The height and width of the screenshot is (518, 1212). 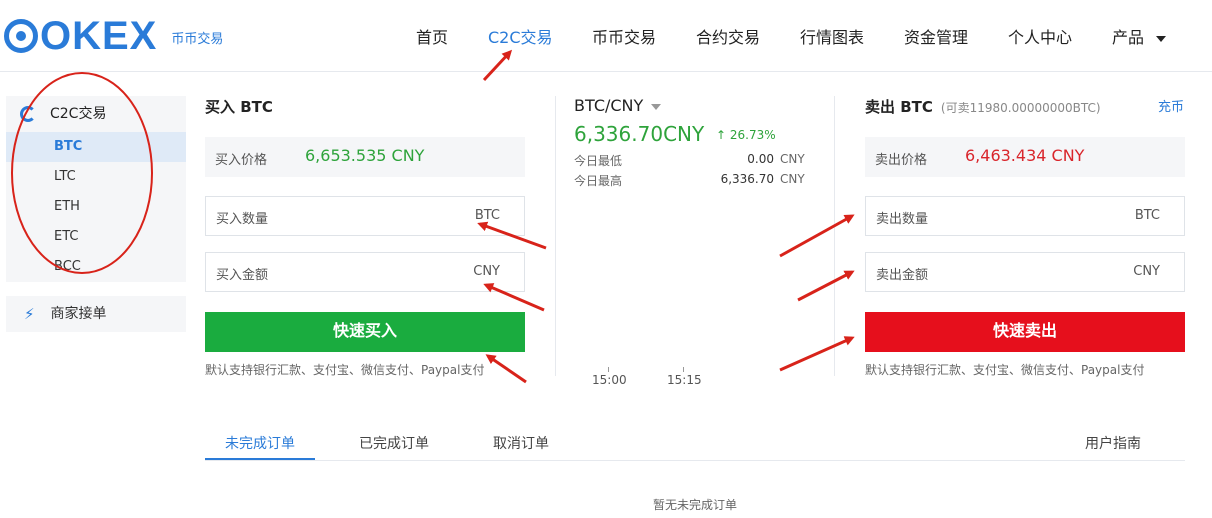 What do you see at coordinates (96, 207) in the screenshot?
I see `sidebar-item-eth: ETH` at bounding box center [96, 207].